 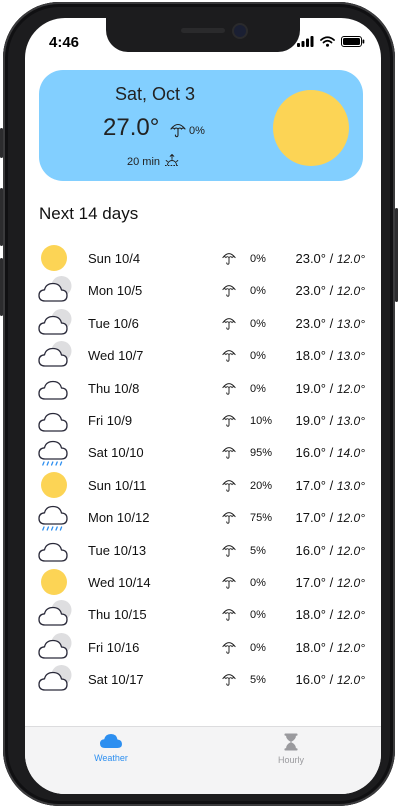 I want to click on section-title: Next 14 days, so click(x=89, y=213).